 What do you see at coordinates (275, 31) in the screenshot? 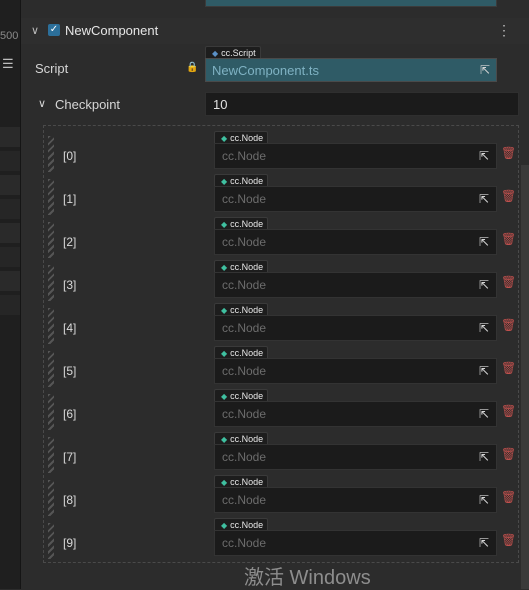
I see `component-header: ∨ ✓ NewComponent ⋮` at bounding box center [275, 31].